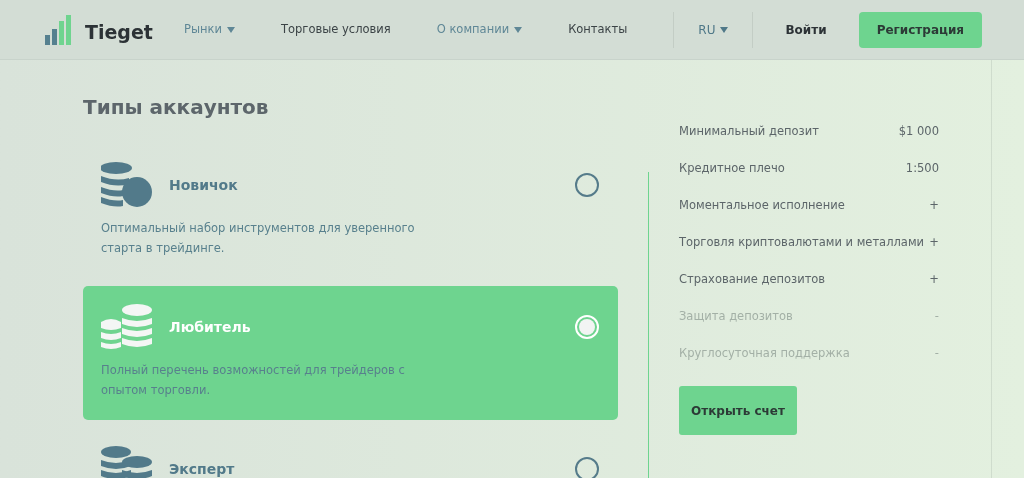 The width and height of the screenshot is (1024, 478). What do you see at coordinates (738, 410) in the screenshot?
I see `open-account-button: Открыть счет` at bounding box center [738, 410].